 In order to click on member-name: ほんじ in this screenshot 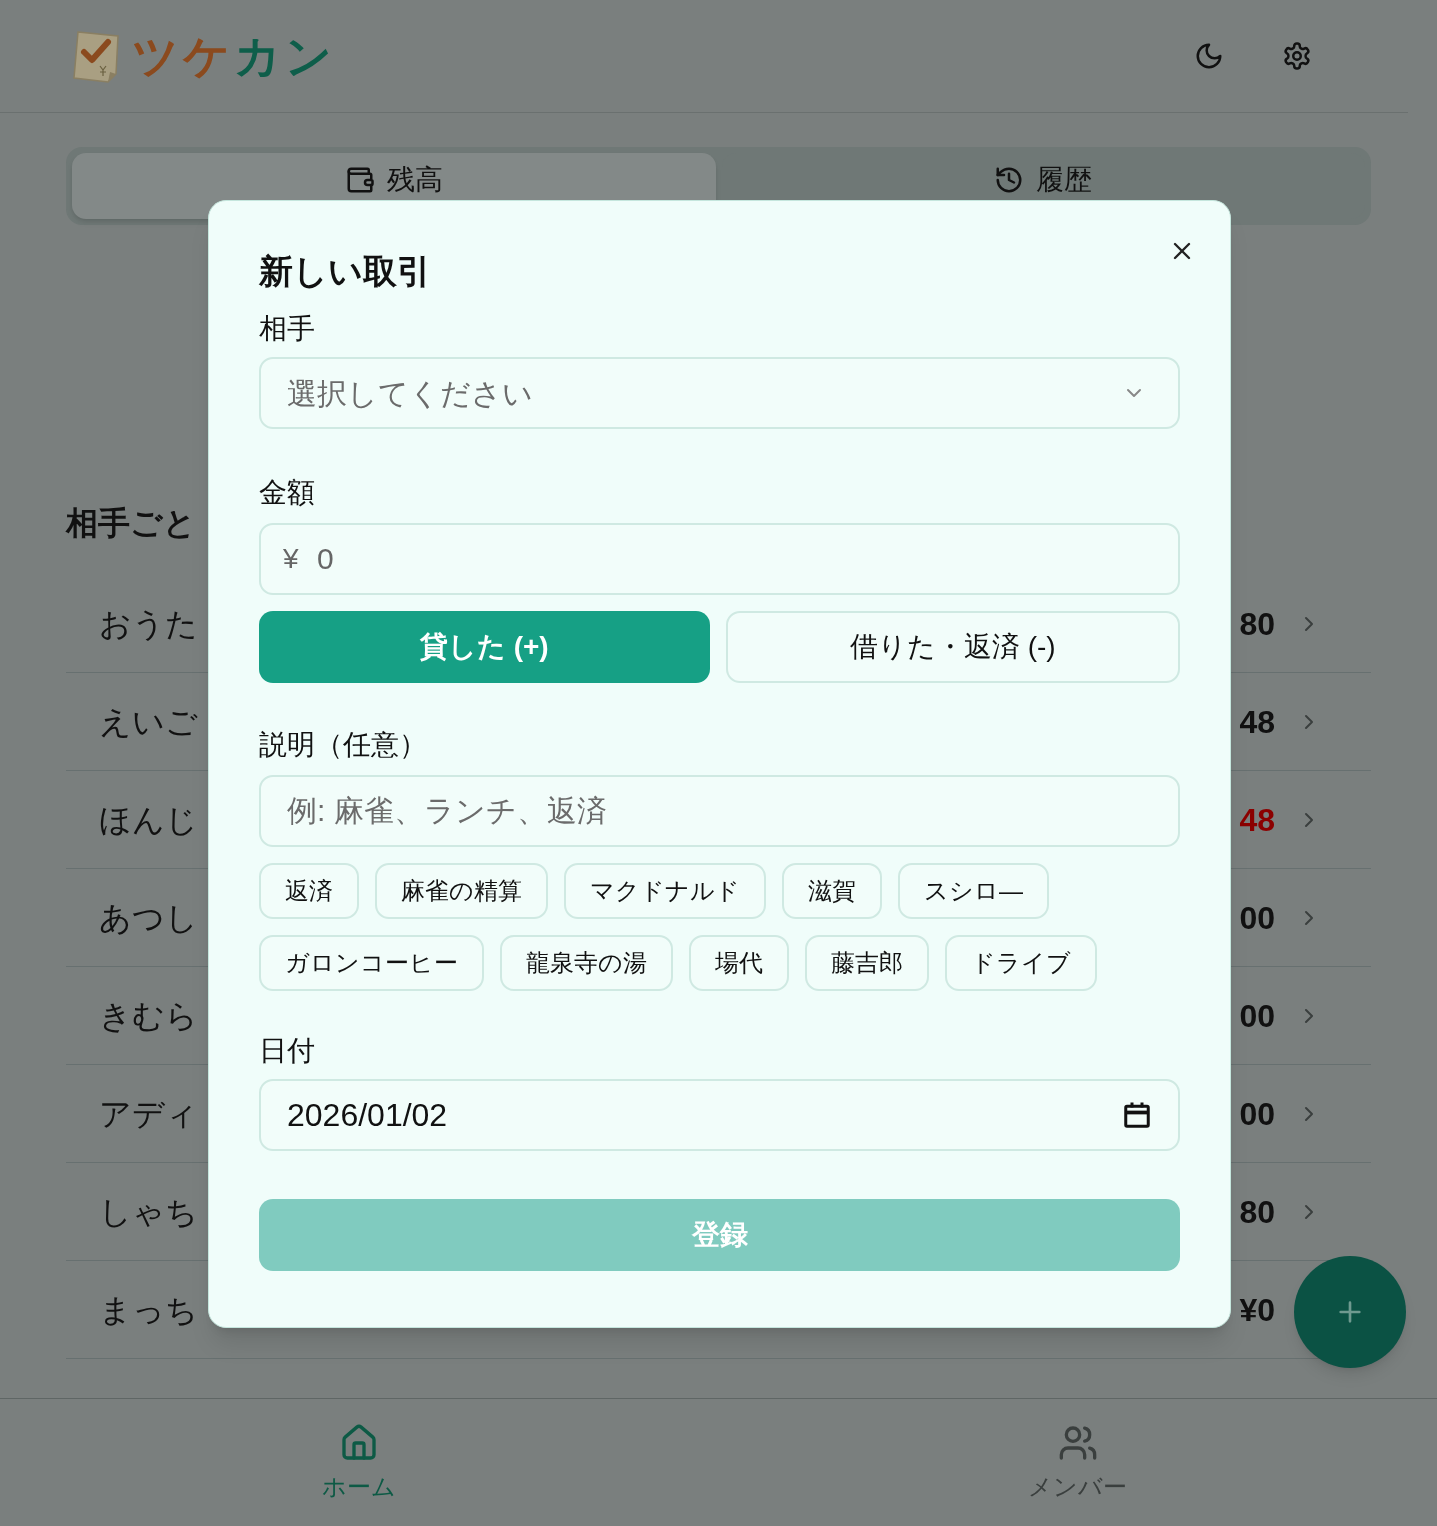, I will do `click(148, 820)`.